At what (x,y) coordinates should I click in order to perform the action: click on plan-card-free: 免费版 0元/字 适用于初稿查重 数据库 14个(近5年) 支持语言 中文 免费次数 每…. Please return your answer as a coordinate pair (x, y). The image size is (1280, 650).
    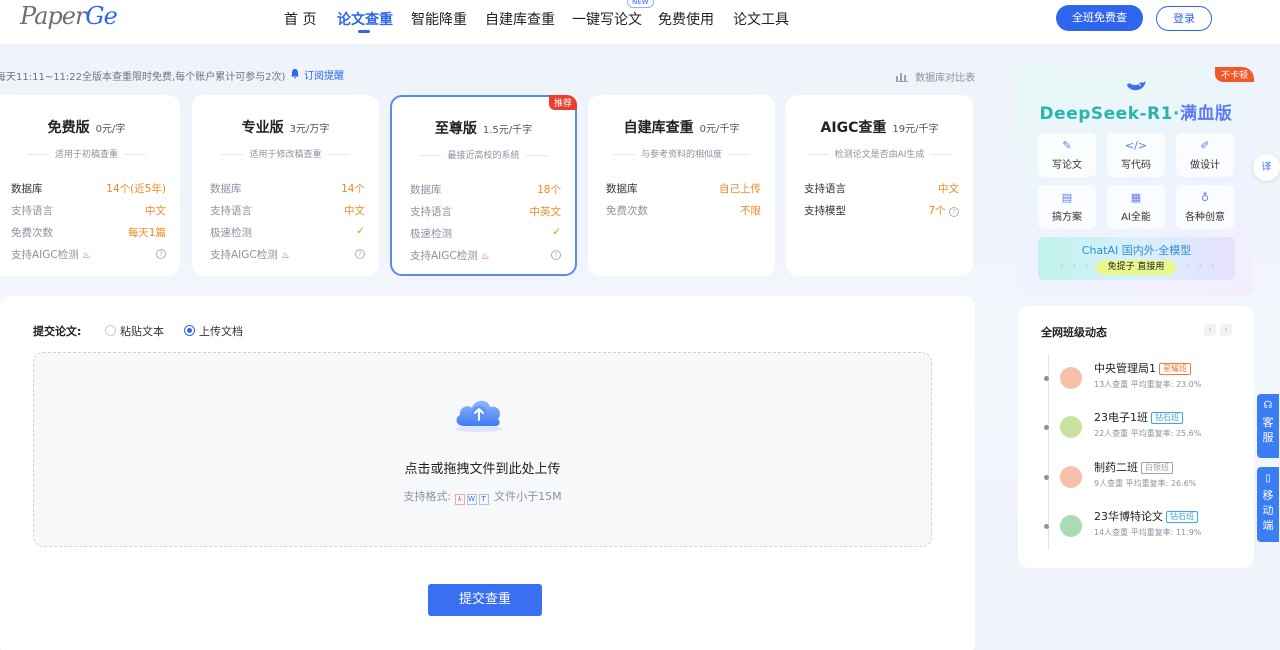
    Looking at the image, I should click on (90, 185).